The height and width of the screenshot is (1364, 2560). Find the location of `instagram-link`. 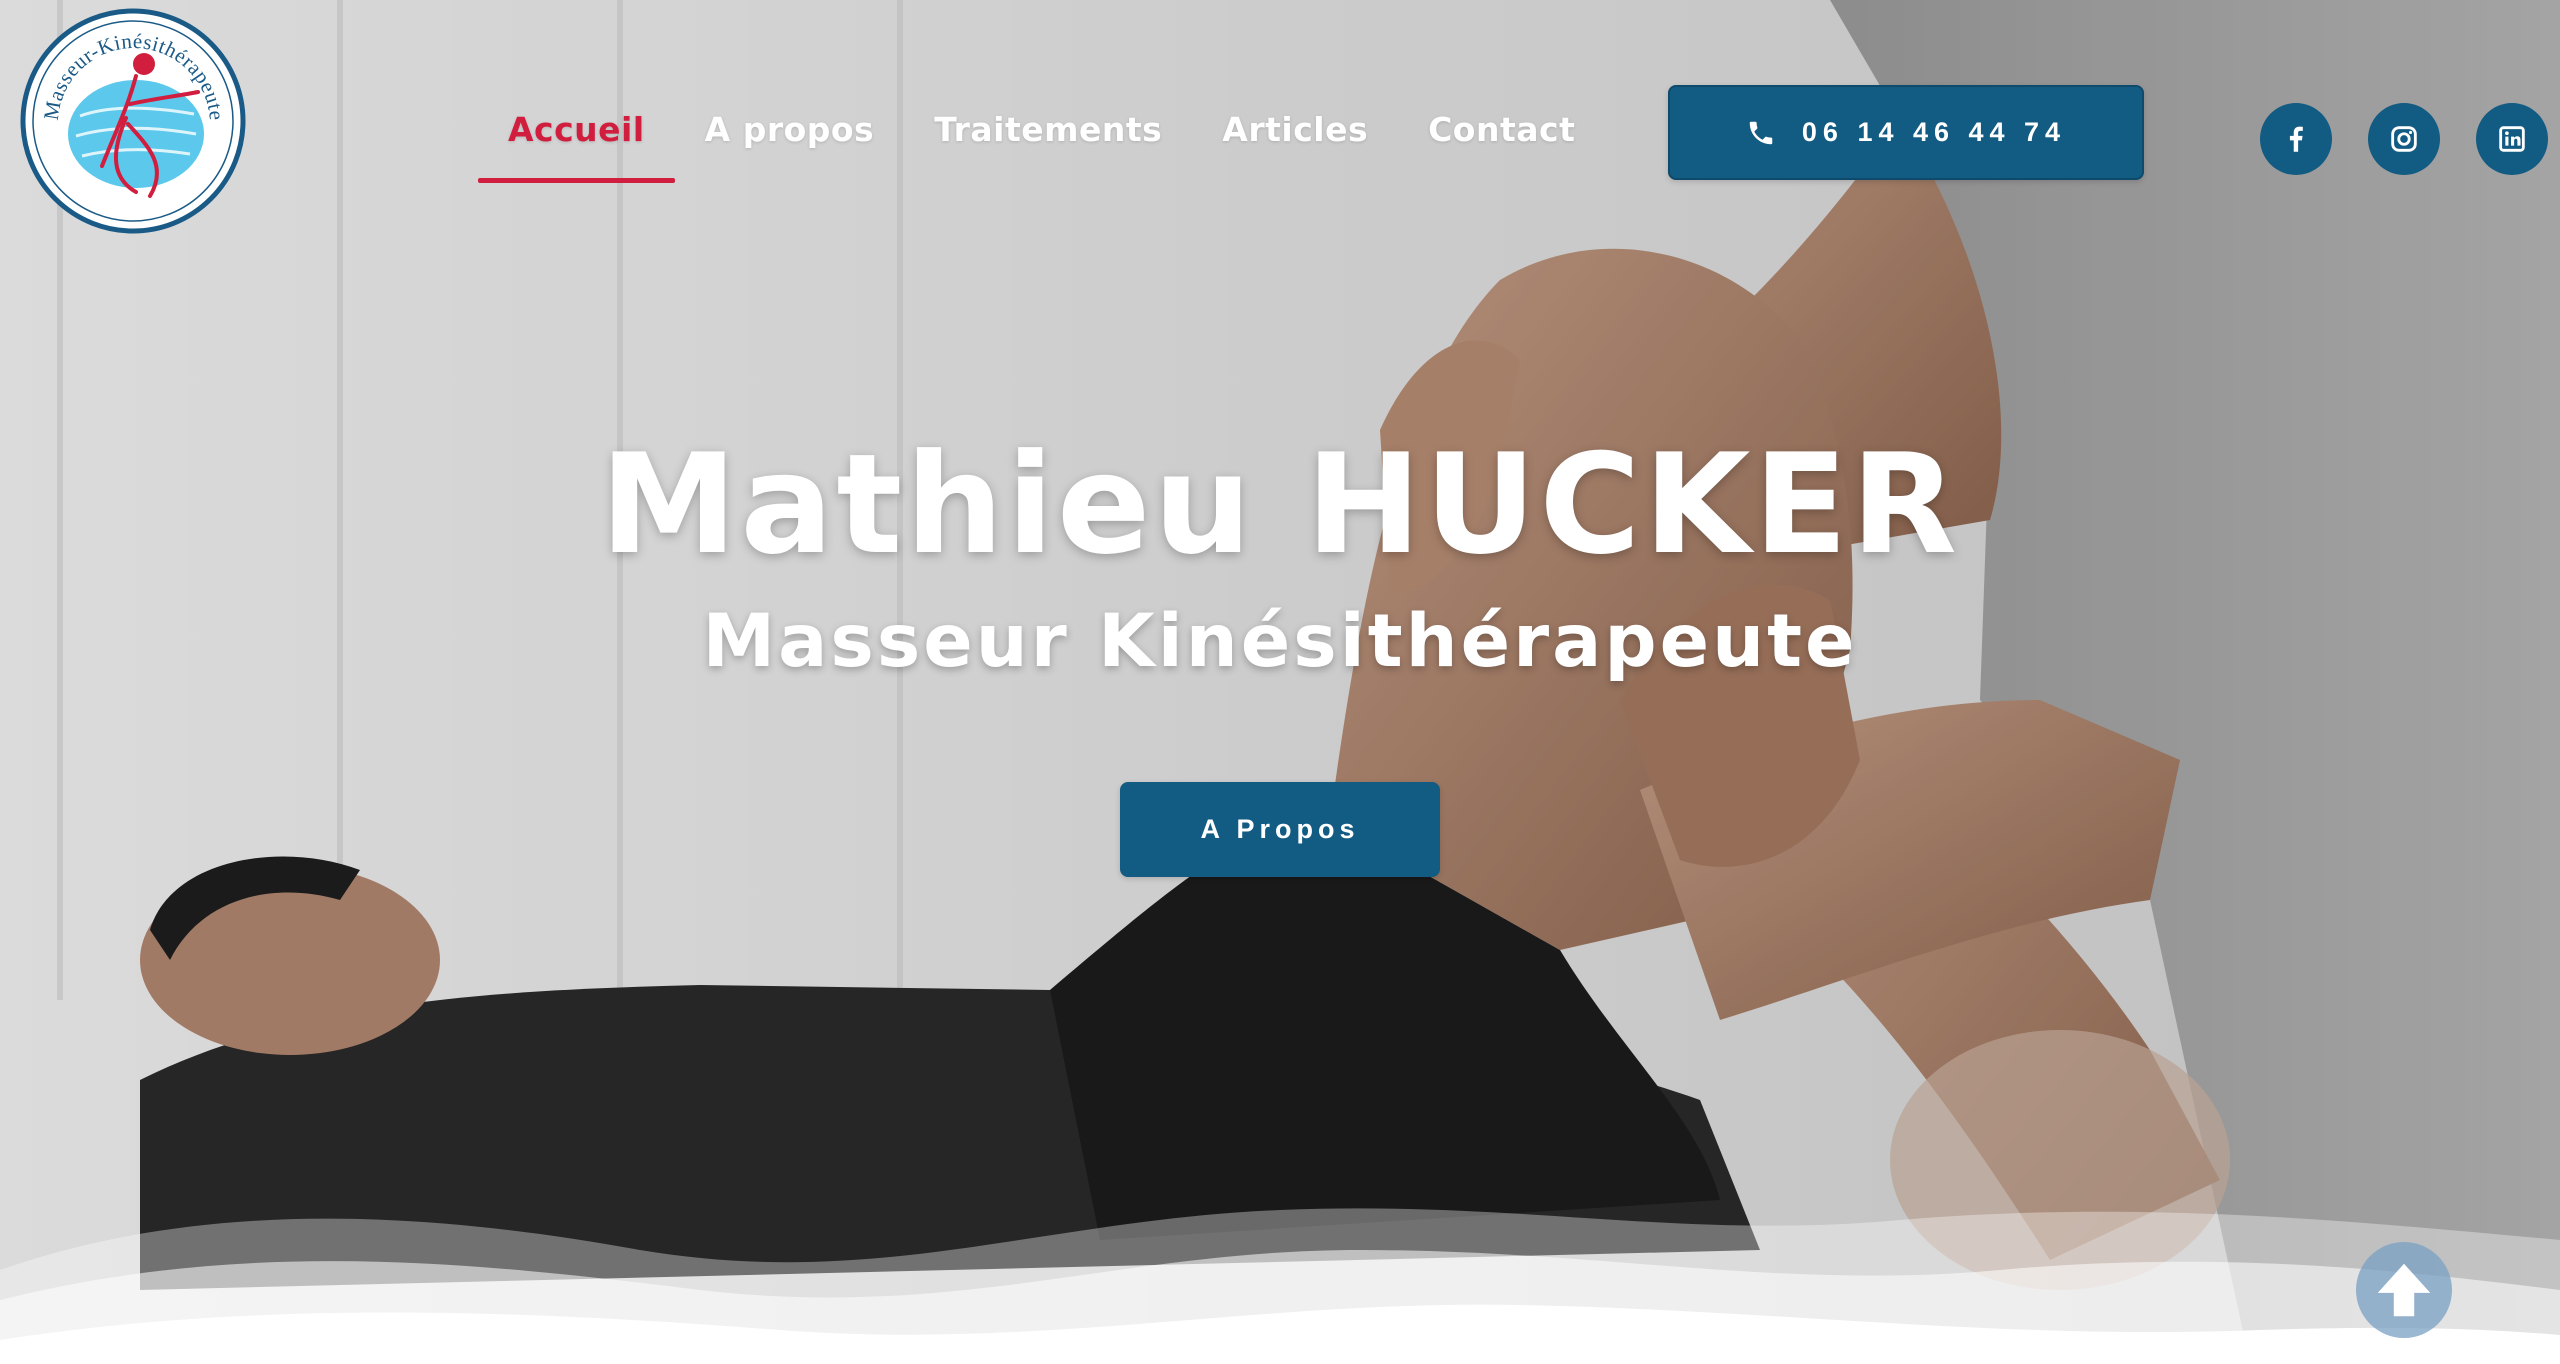

instagram-link is located at coordinates (2404, 139).